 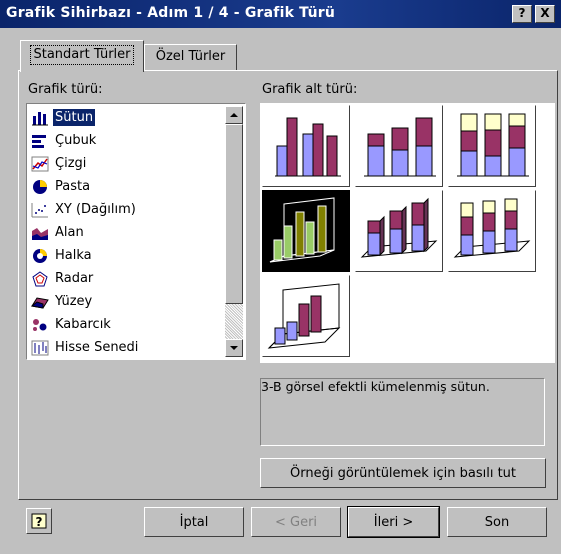 I want to click on list-item: Yüzey, so click(x=128, y=301).